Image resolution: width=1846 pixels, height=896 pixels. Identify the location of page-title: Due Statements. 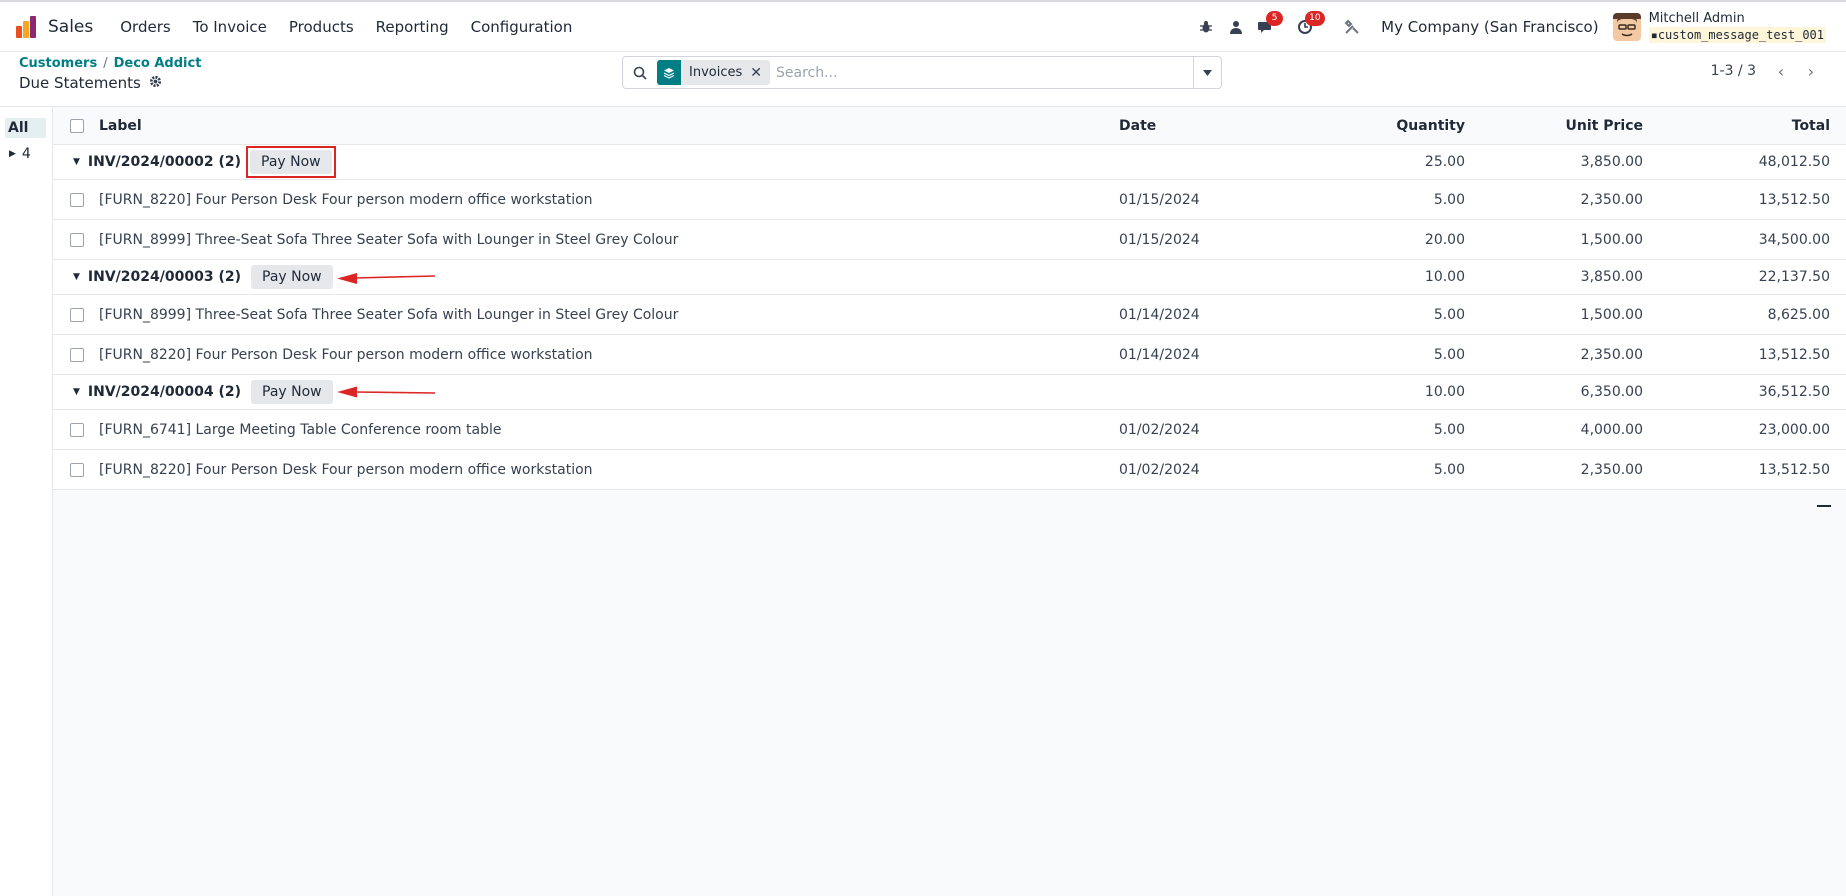
(90, 83).